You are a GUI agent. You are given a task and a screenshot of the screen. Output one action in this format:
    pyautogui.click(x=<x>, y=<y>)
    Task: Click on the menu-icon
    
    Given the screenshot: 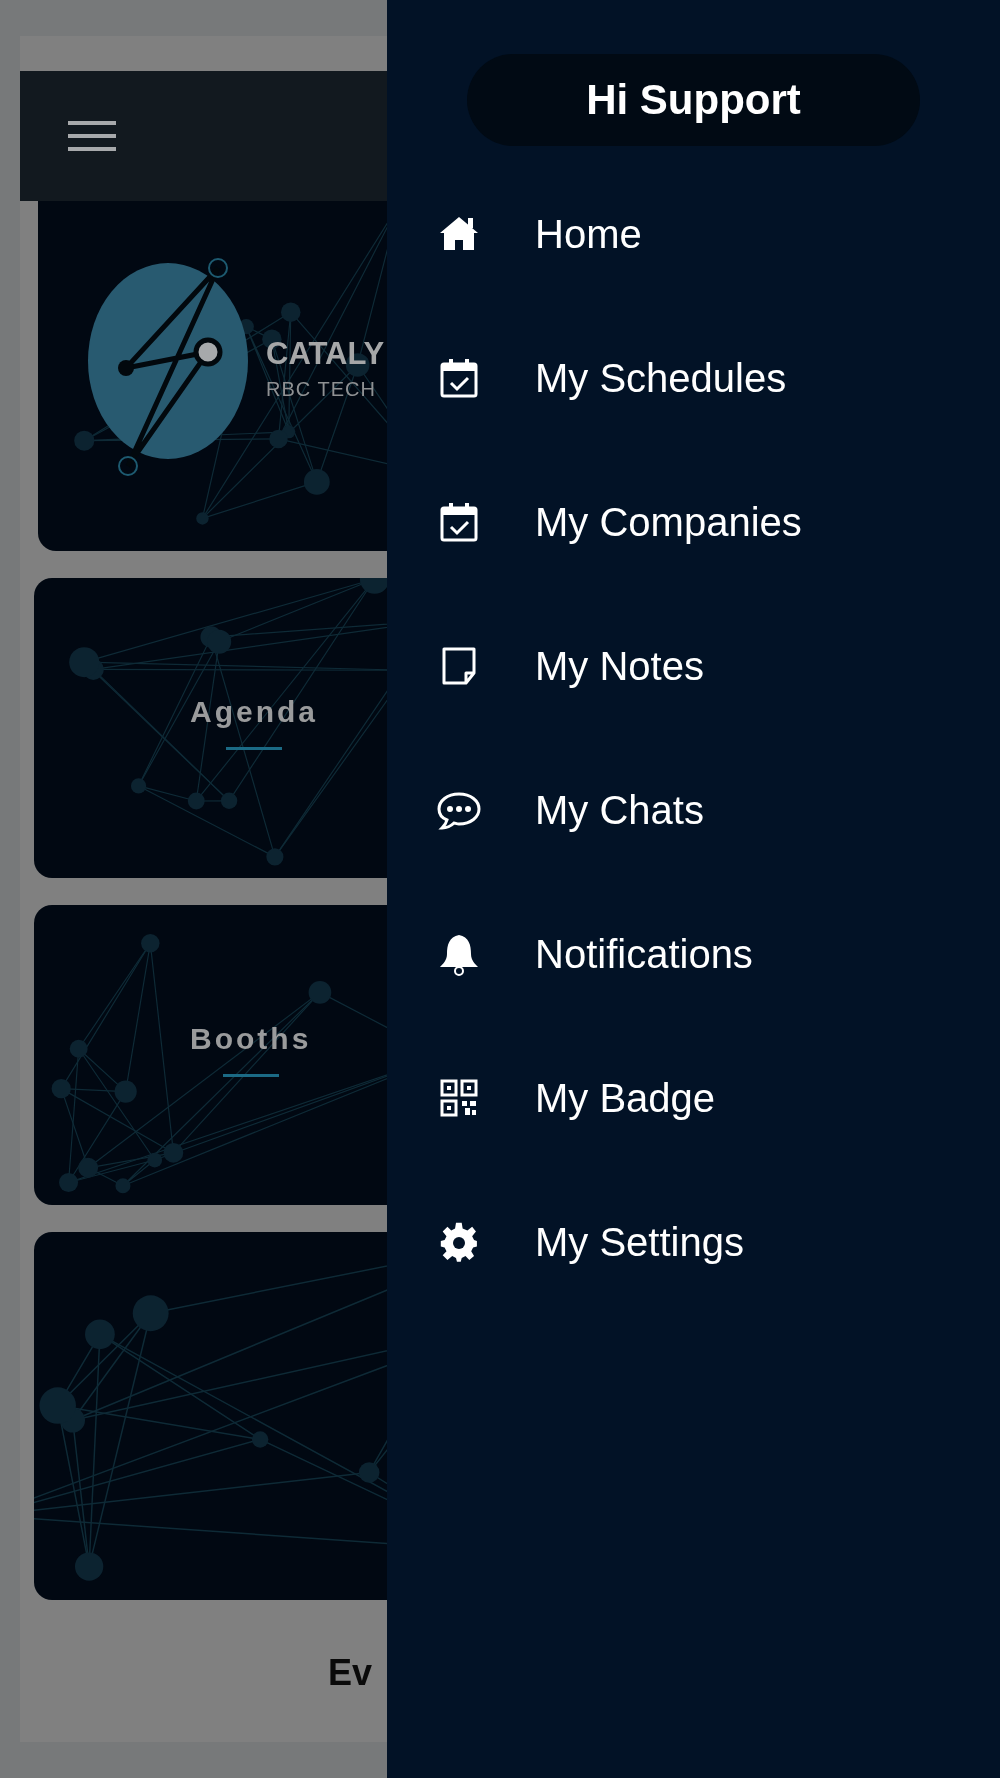 What is the action you would take?
    pyautogui.click(x=92, y=136)
    